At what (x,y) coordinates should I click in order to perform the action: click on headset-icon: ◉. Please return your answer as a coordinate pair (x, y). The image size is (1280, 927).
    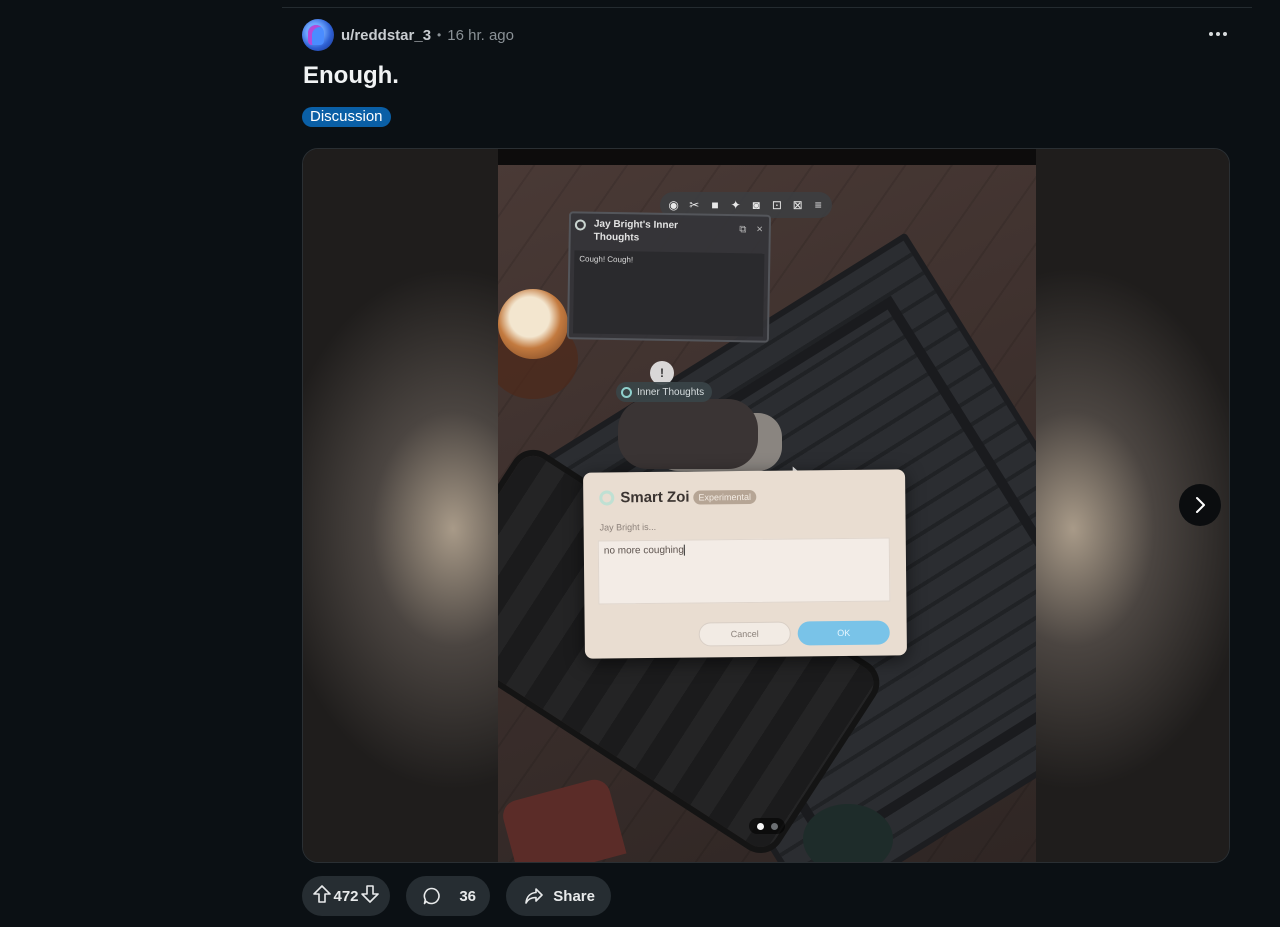
    Looking at the image, I should click on (673, 205).